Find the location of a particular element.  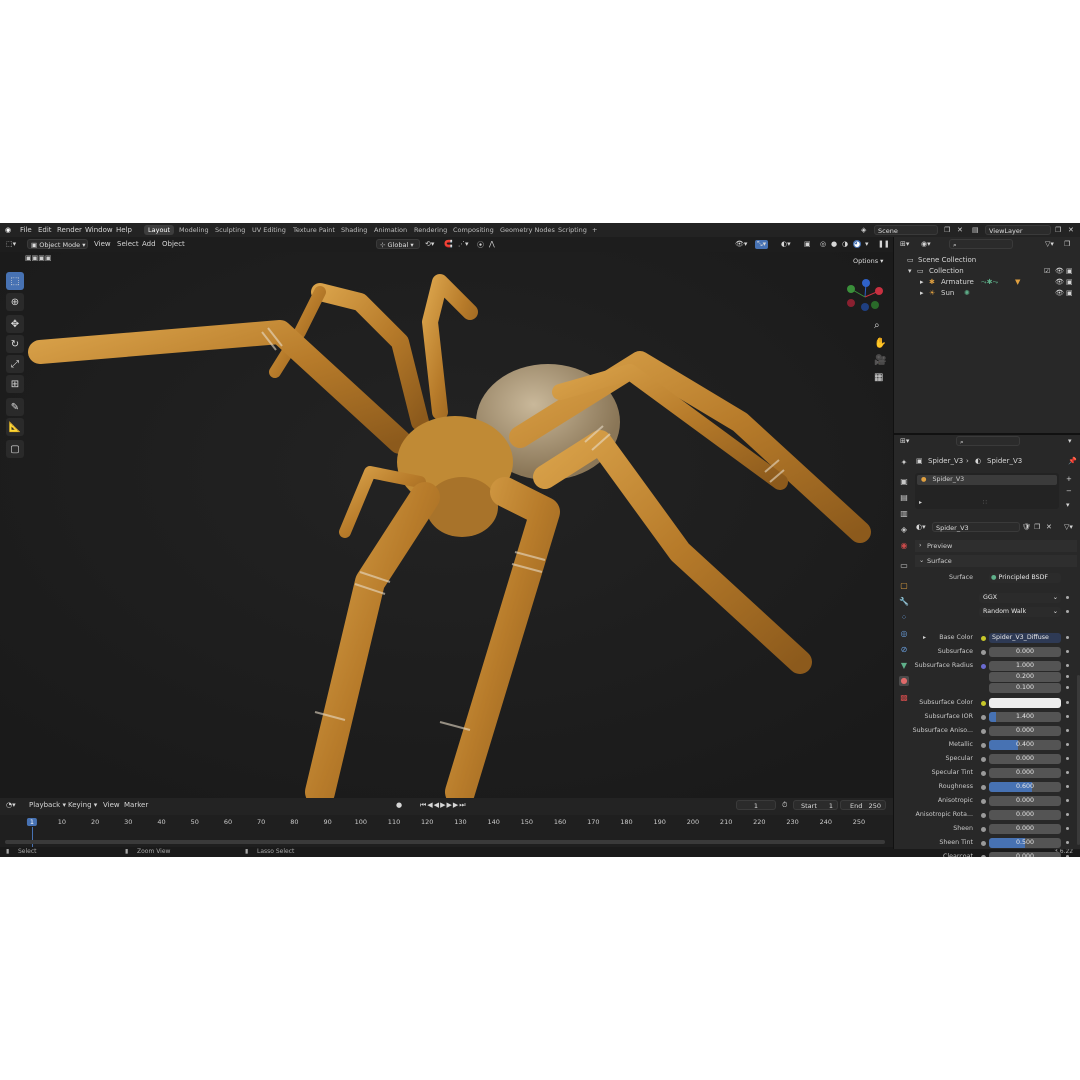

menu-object: Object is located at coordinates (173, 244).